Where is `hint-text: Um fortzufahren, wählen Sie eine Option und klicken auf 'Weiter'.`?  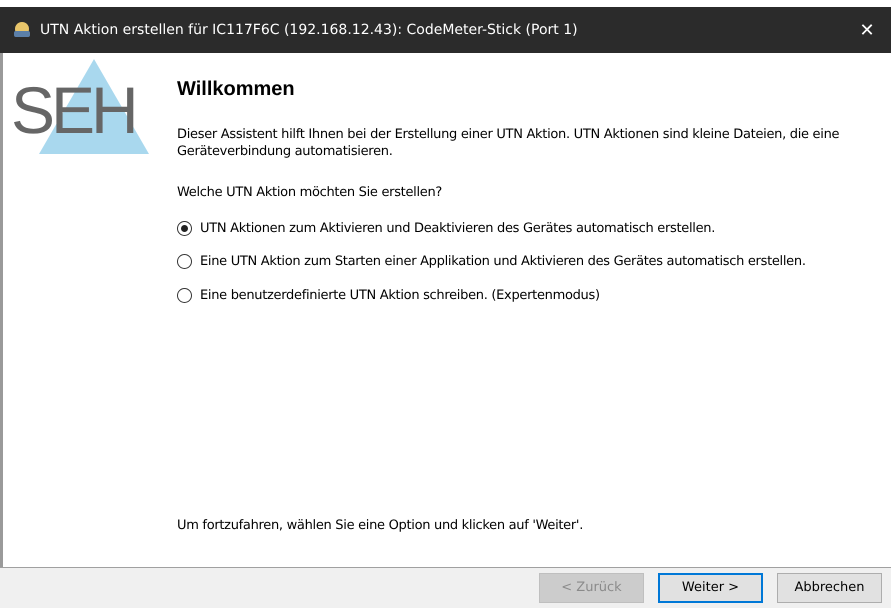 hint-text: Um fortzufahren, wählen Sie eine Option und klicken auf 'Weiter'. is located at coordinates (380, 525).